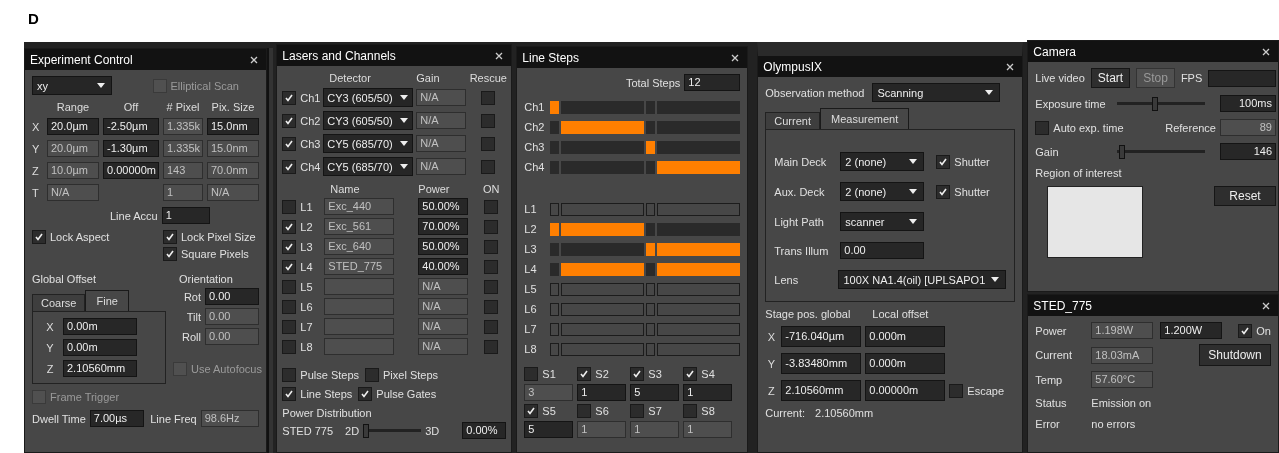  I want to click on text-field: 12, so click(712, 82).